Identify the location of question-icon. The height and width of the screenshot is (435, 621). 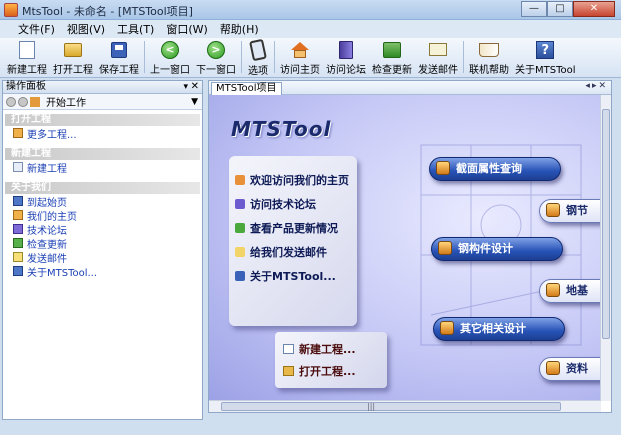
(18, 271).